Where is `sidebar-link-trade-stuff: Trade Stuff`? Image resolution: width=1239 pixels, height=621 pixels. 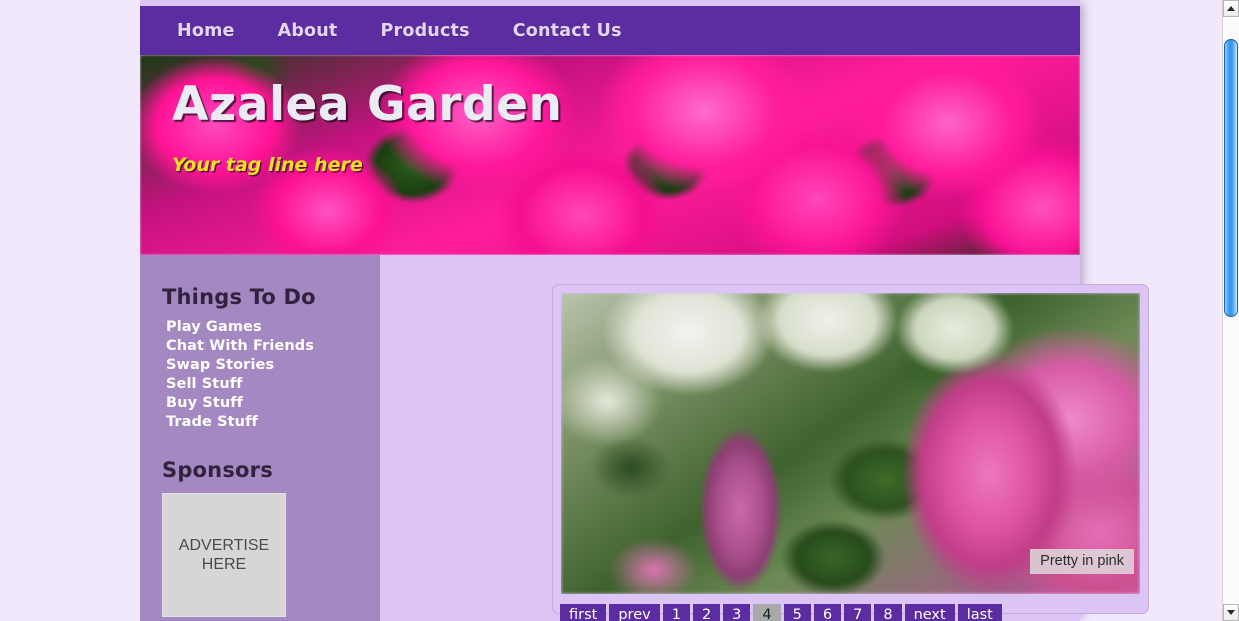 sidebar-link-trade-stuff: Trade Stuff is located at coordinates (212, 422).